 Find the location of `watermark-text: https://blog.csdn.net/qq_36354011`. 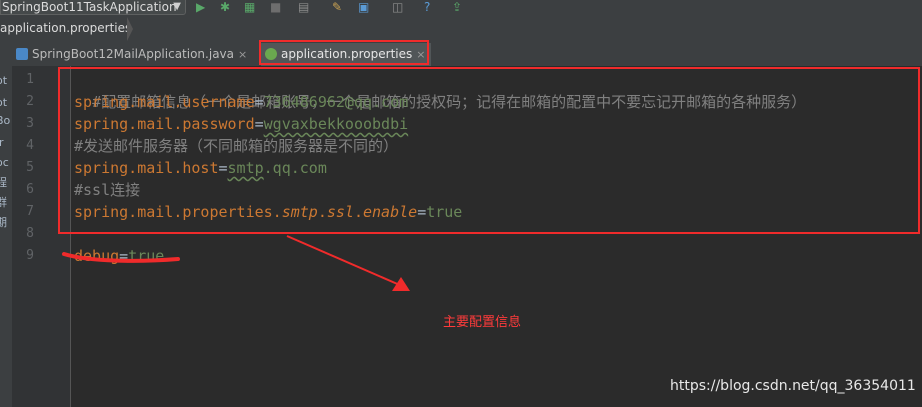

watermark-text: https://blog.csdn.net/qq_36354011 is located at coordinates (793, 386).